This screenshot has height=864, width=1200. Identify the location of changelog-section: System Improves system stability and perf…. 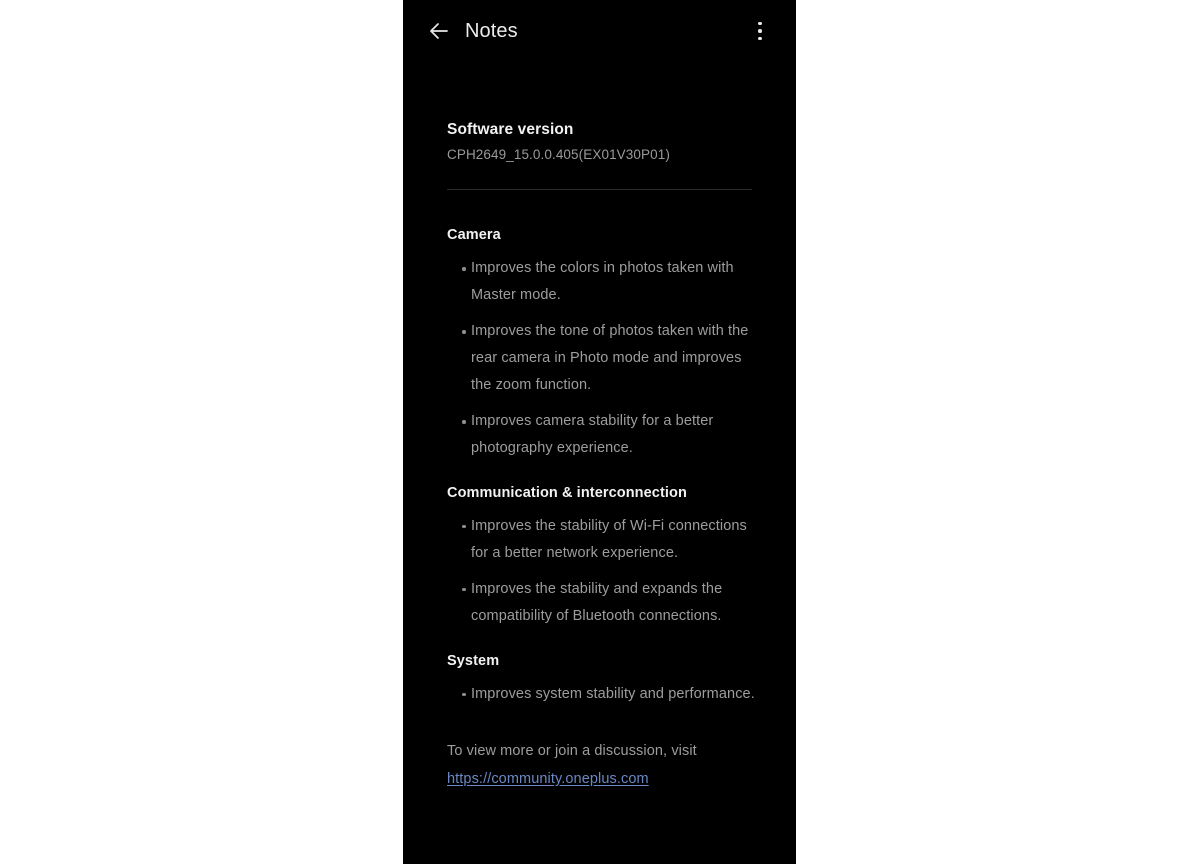
(601, 680).